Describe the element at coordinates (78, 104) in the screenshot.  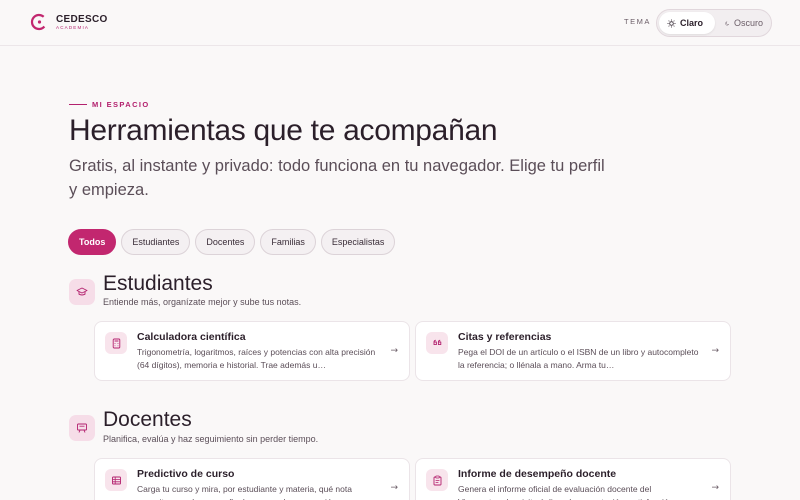
I see `eyebrow-divider` at that location.